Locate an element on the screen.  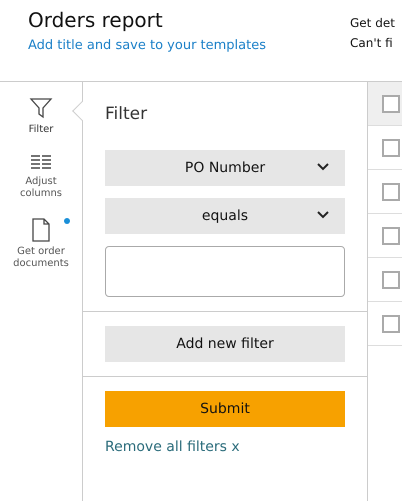
info-text: Get det is located at coordinates (373, 23).